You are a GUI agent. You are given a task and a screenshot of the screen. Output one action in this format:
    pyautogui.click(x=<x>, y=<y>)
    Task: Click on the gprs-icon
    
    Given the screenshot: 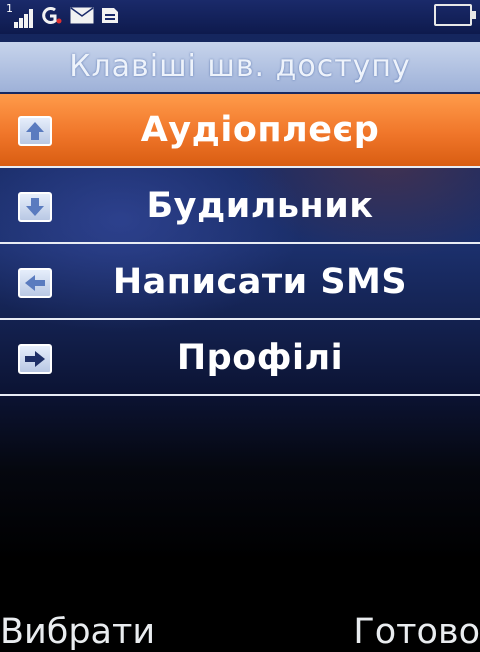 What is the action you would take?
    pyautogui.click(x=51, y=15)
    